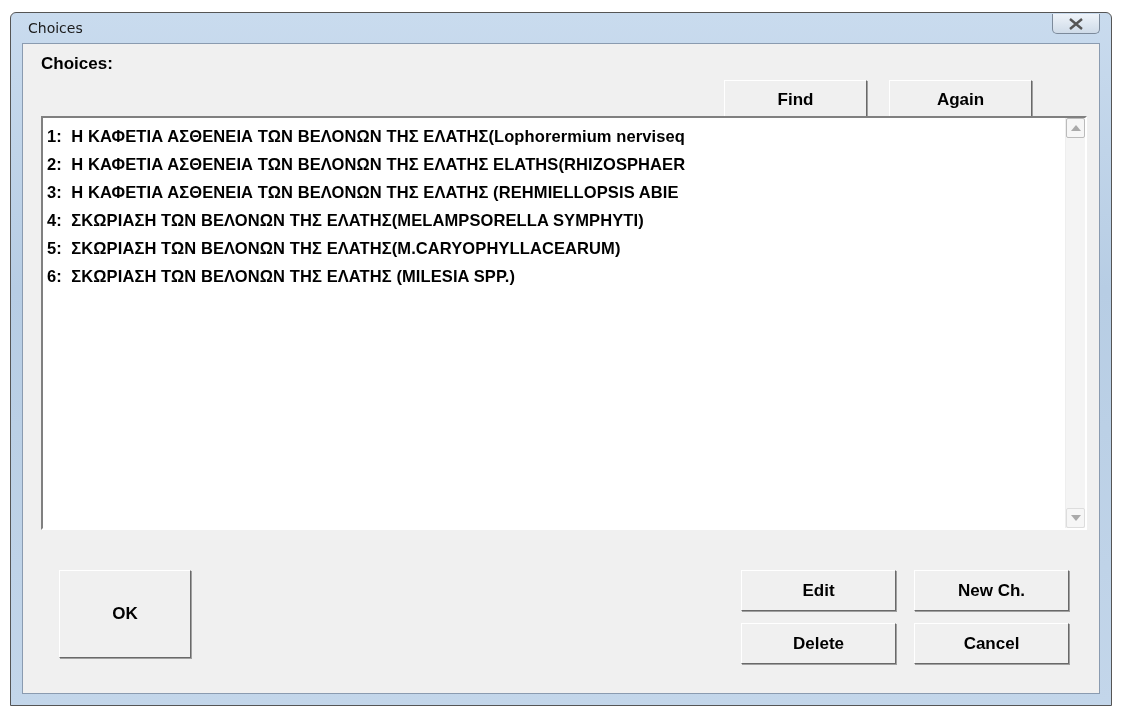 The width and height of the screenshot is (1126, 716). I want to click on list-item: 1: Η ΚΑΦΕΤΙΑ ΑΣΘΕΝΕΙΑ ΤΩΝ ΒΕΛΟΝΩΝ ΤΗΣ ΕΛΑΤΗΣ(Lophorermium nerviseq, so click(554, 136).